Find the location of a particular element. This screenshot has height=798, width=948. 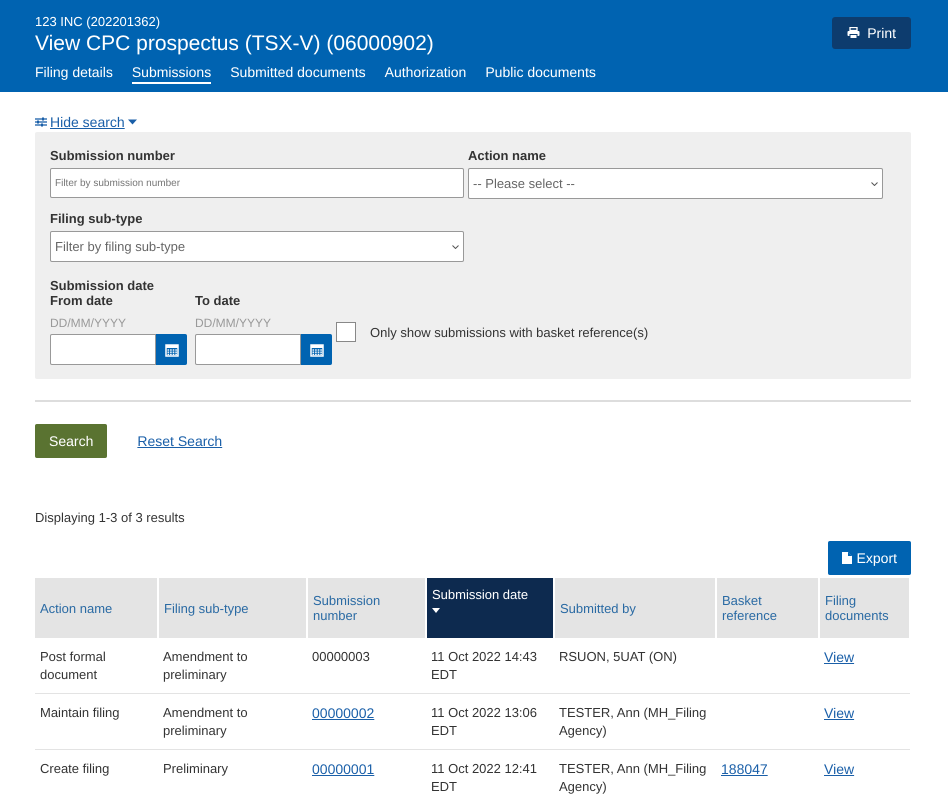

print-button: Print is located at coordinates (871, 33).